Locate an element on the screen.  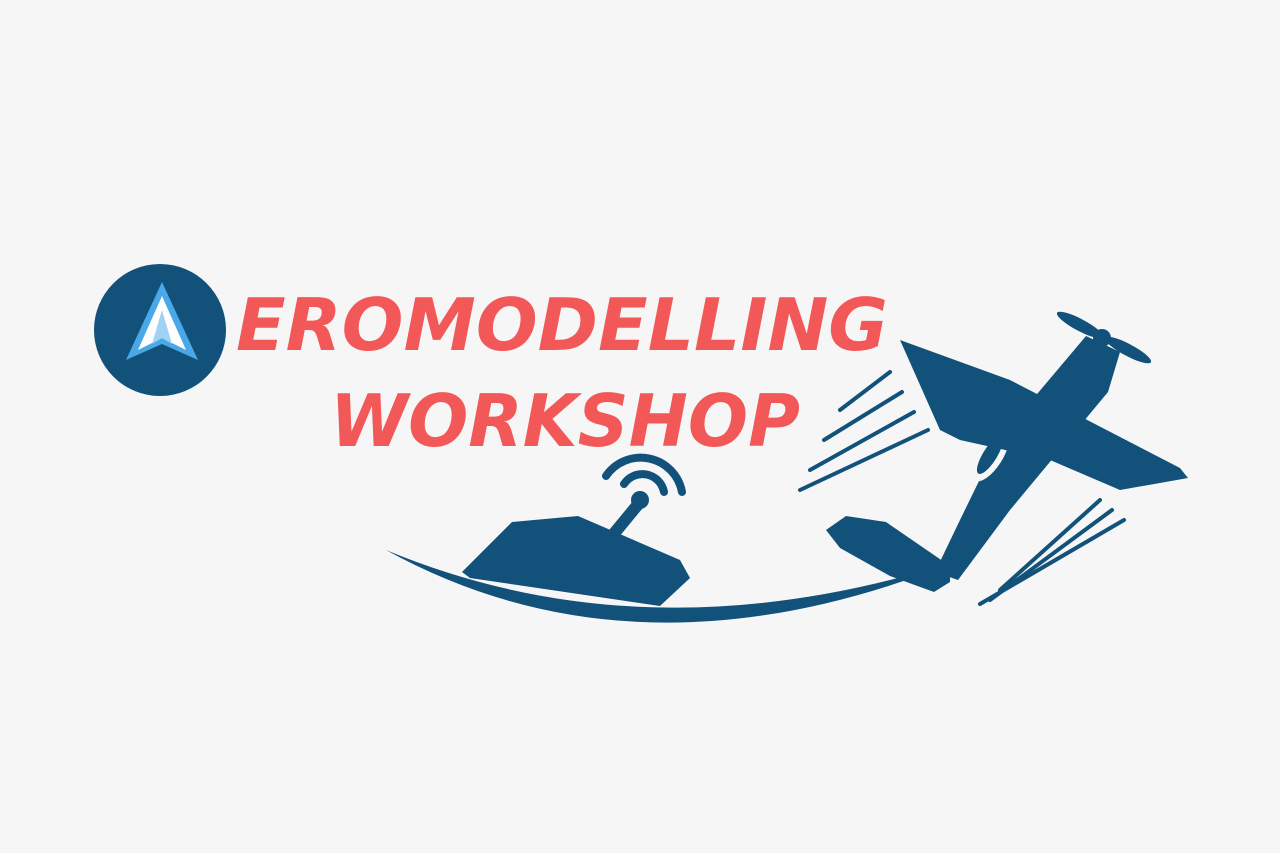
radio-transmitter-icon is located at coordinates (576, 529).